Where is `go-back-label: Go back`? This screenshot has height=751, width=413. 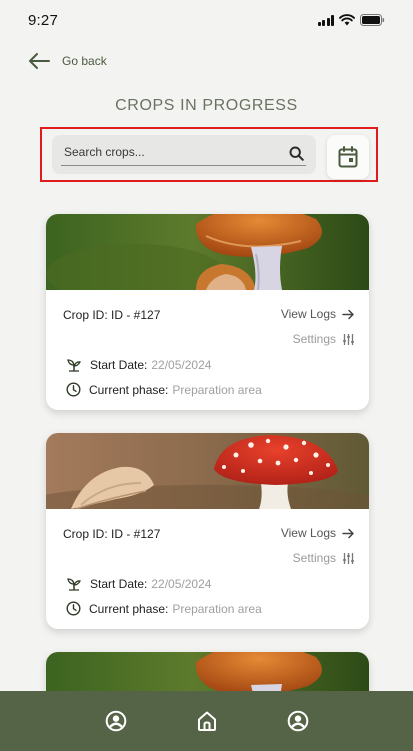 go-back-label: Go back is located at coordinates (84, 61).